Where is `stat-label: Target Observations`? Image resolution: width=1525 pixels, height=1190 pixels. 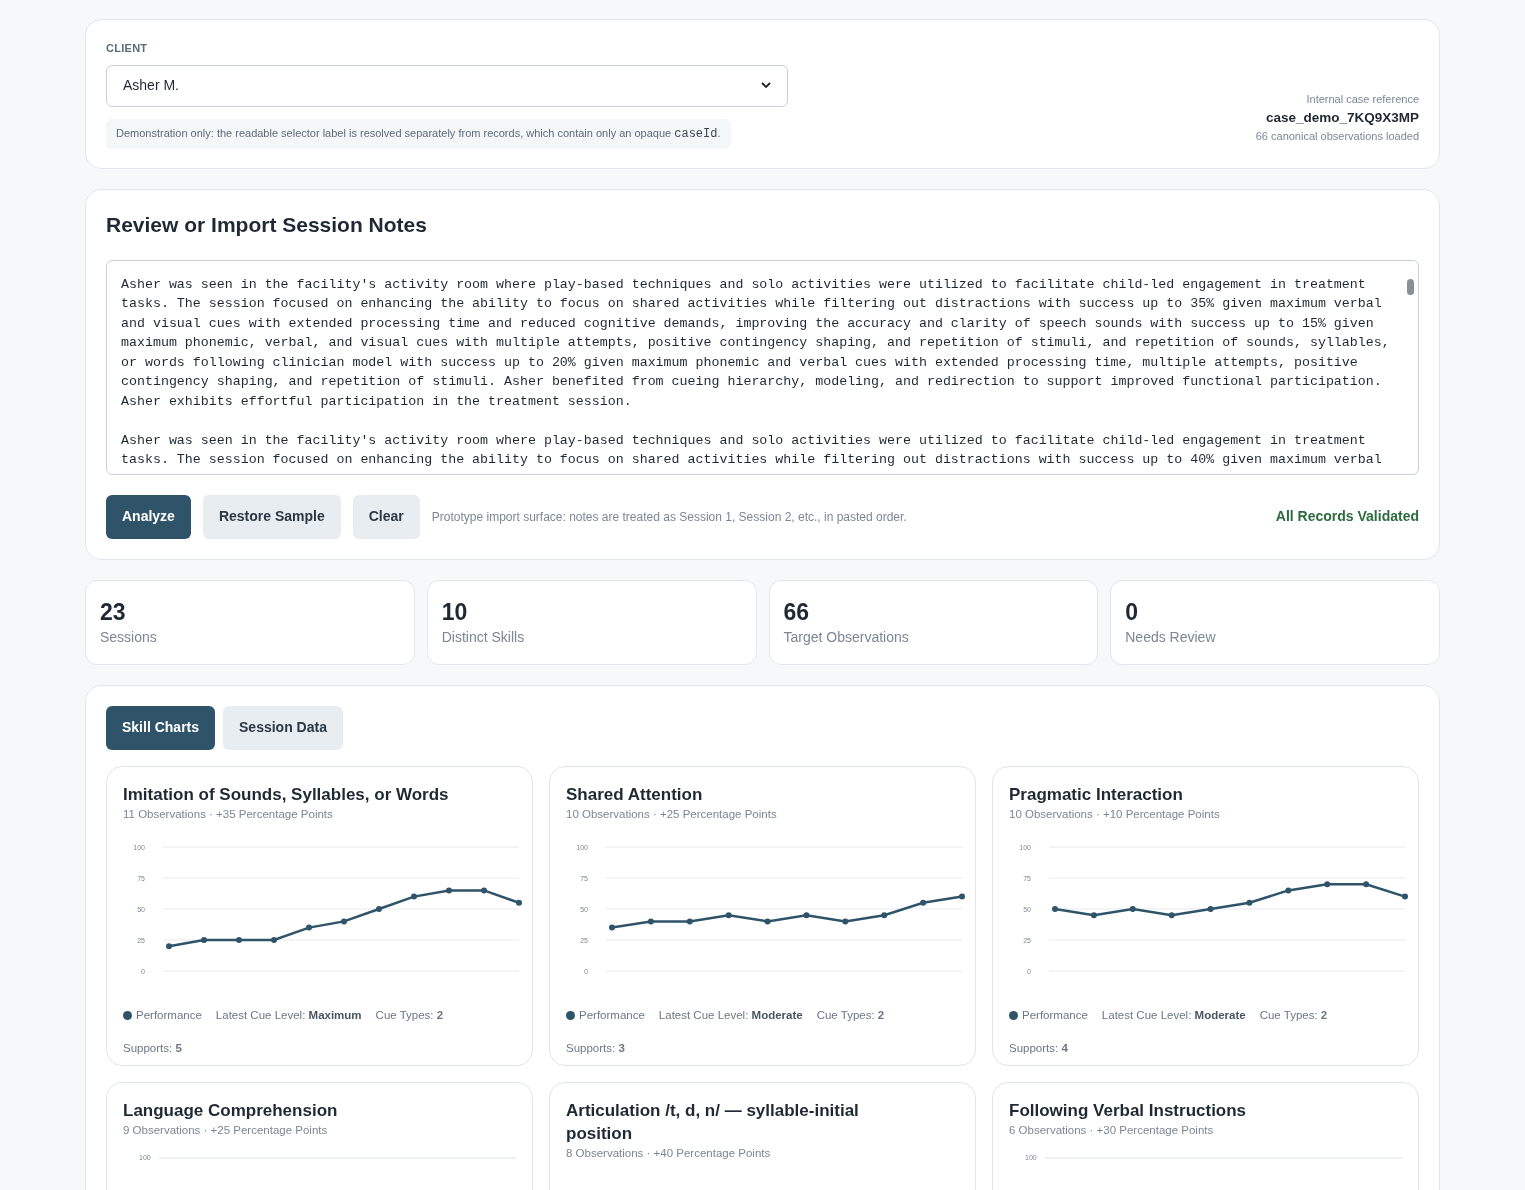
stat-label: Target Observations is located at coordinates (846, 637).